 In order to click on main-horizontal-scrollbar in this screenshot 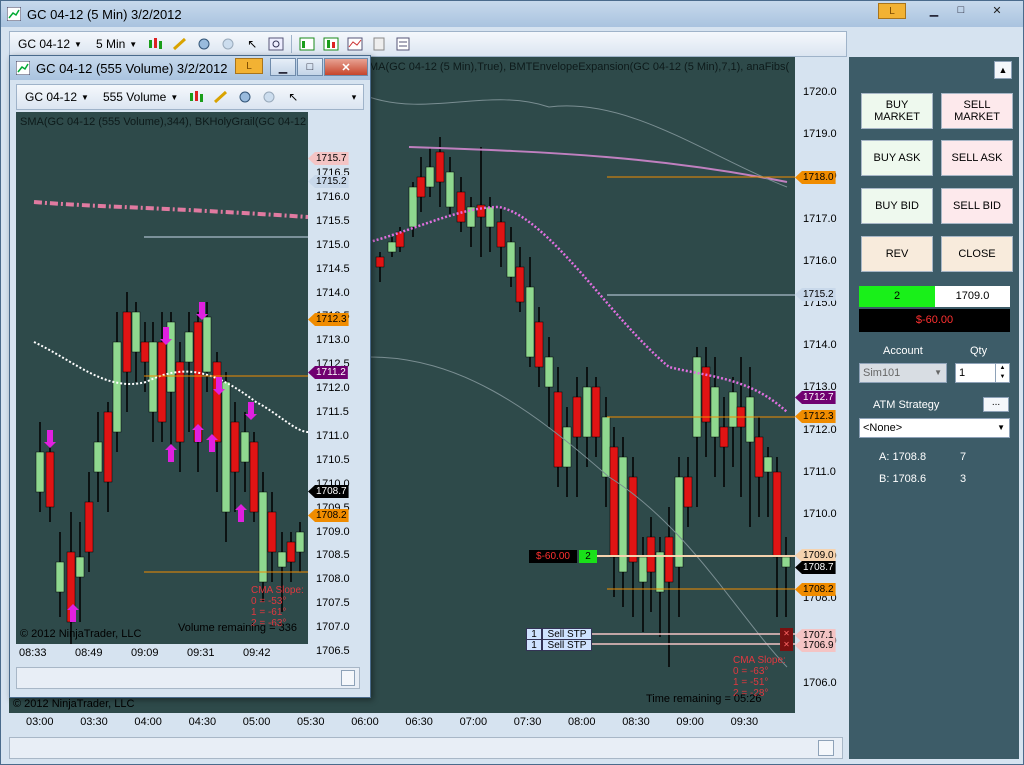, I will do `click(426, 748)`.